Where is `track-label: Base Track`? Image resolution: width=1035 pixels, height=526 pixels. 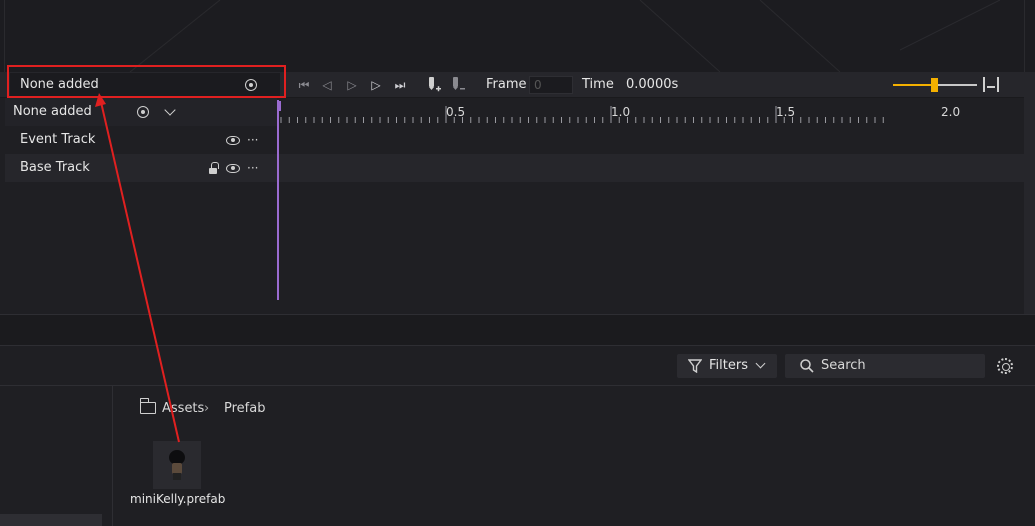 track-label: Base Track is located at coordinates (55, 167).